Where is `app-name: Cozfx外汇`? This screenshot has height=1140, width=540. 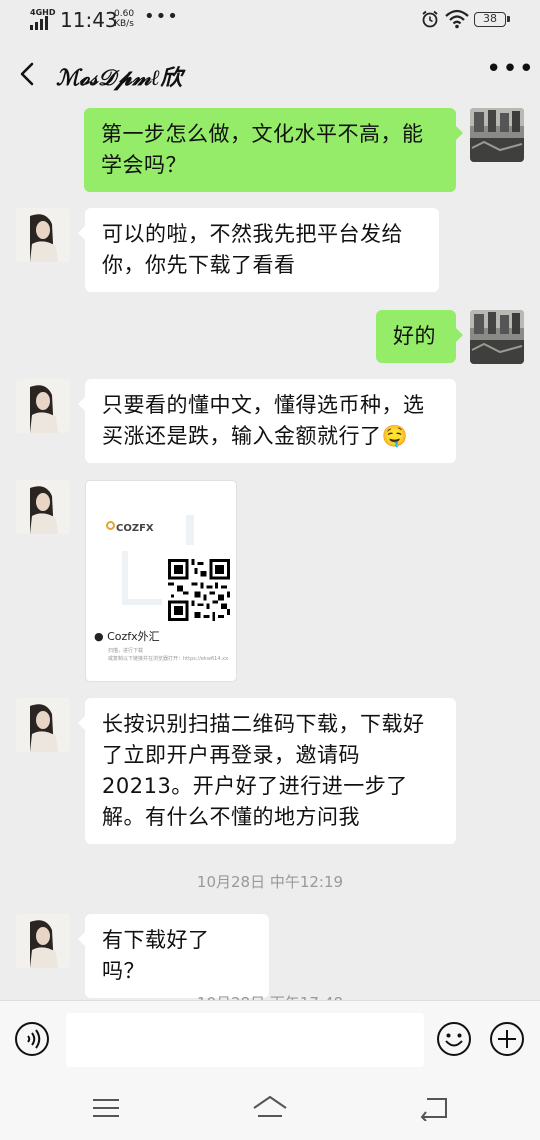
app-name: Cozfx外汇 is located at coordinates (133, 636).